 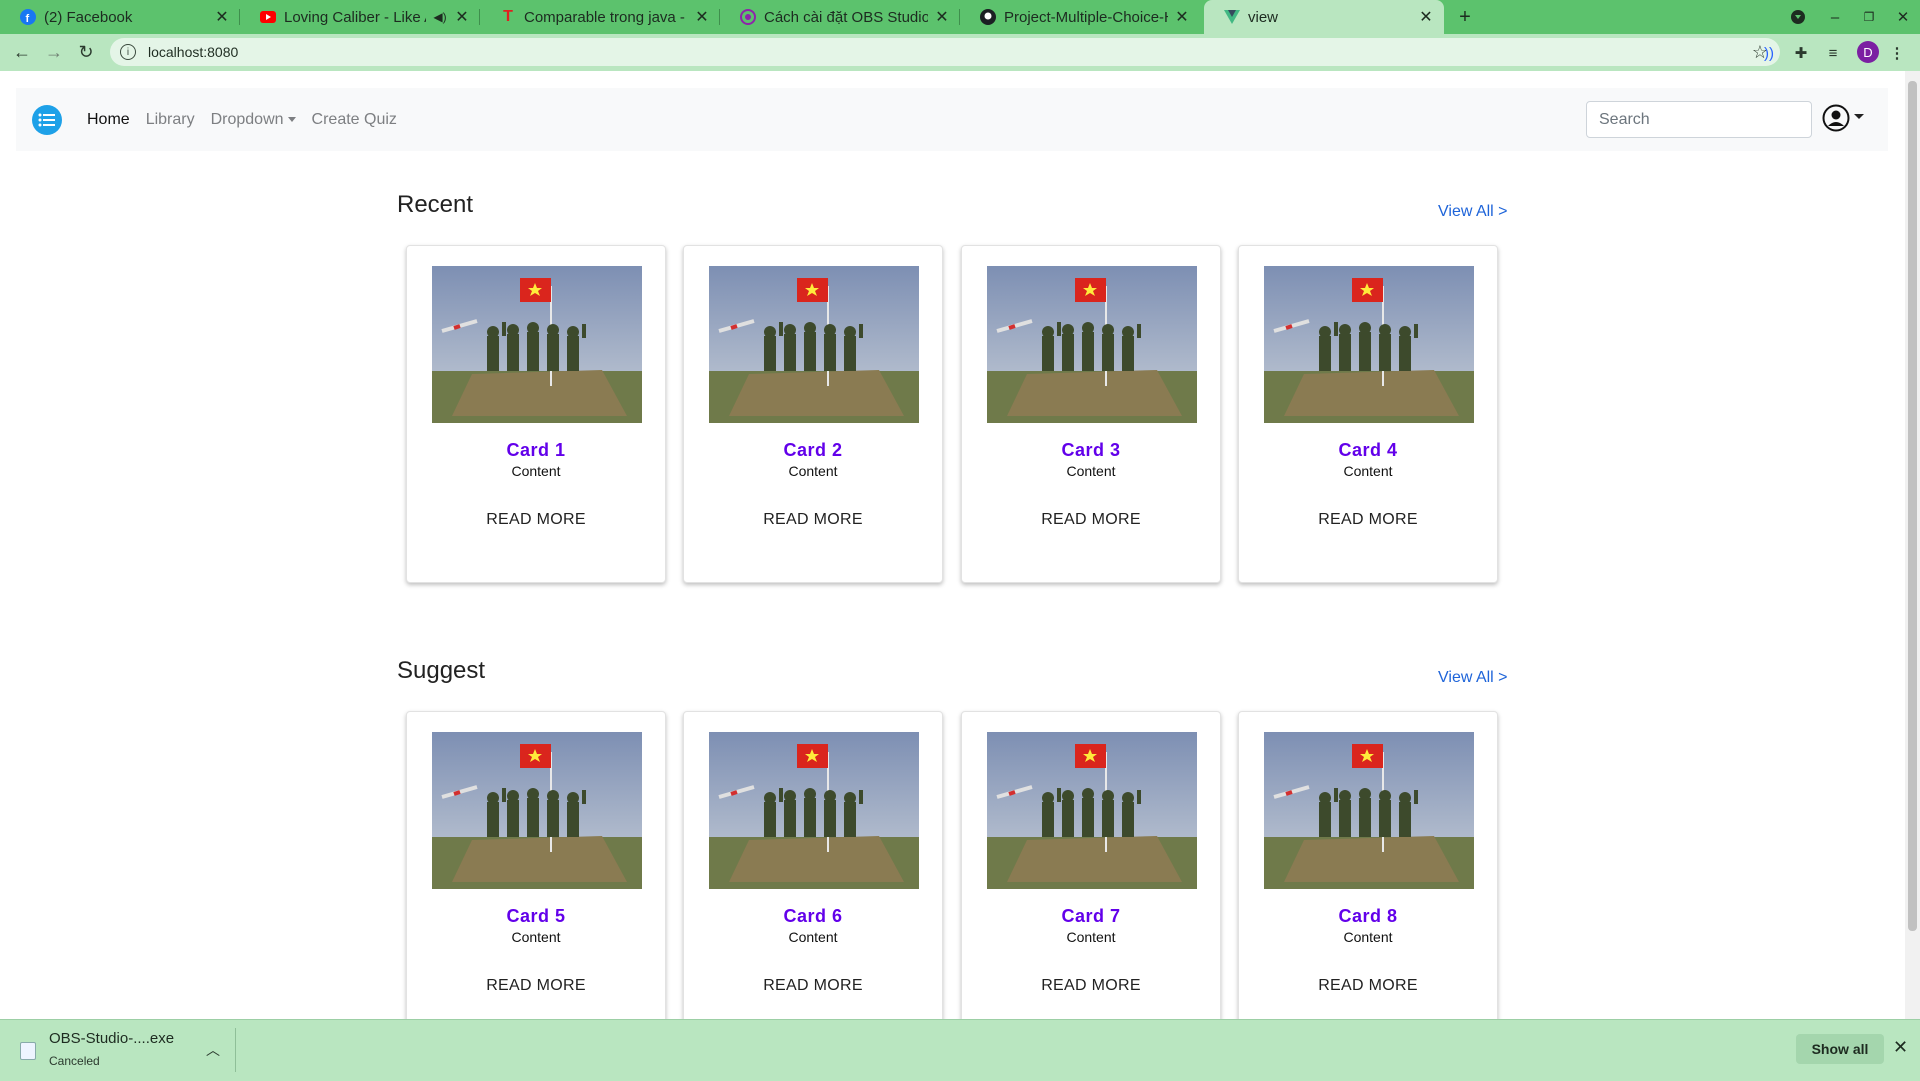 I want to click on quiz-card: Card 3 Content READ MORE, so click(x=1091, y=414).